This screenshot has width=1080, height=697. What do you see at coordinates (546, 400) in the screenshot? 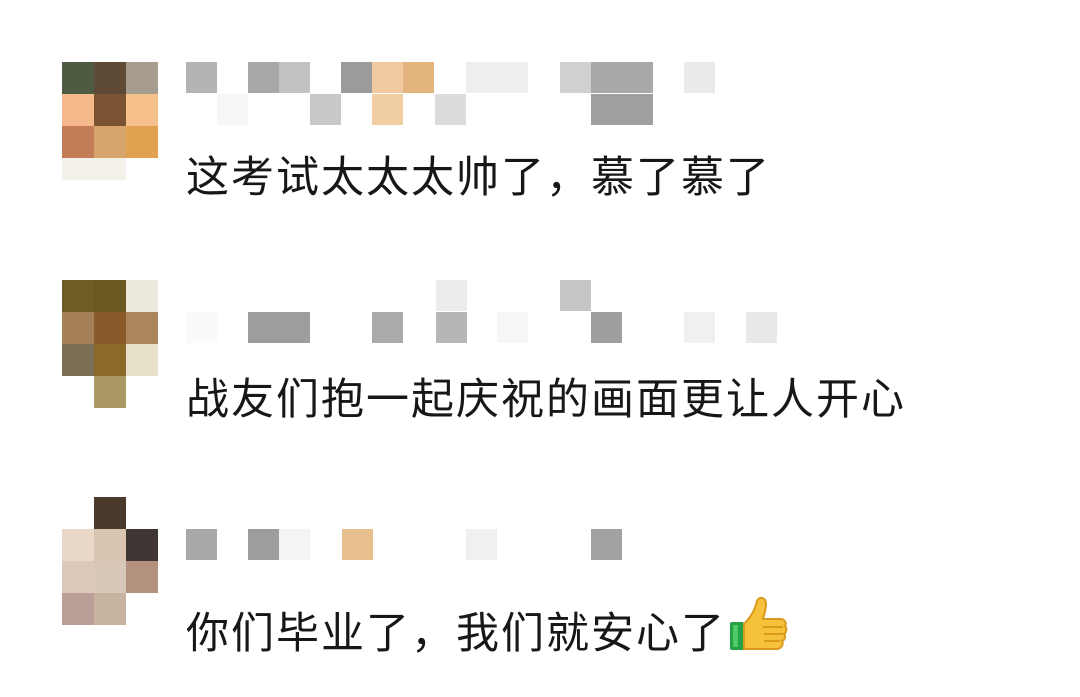
I see `comment-text: 战友们抱一起庆祝的画面更让人开心` at bounding box center [546, 400].